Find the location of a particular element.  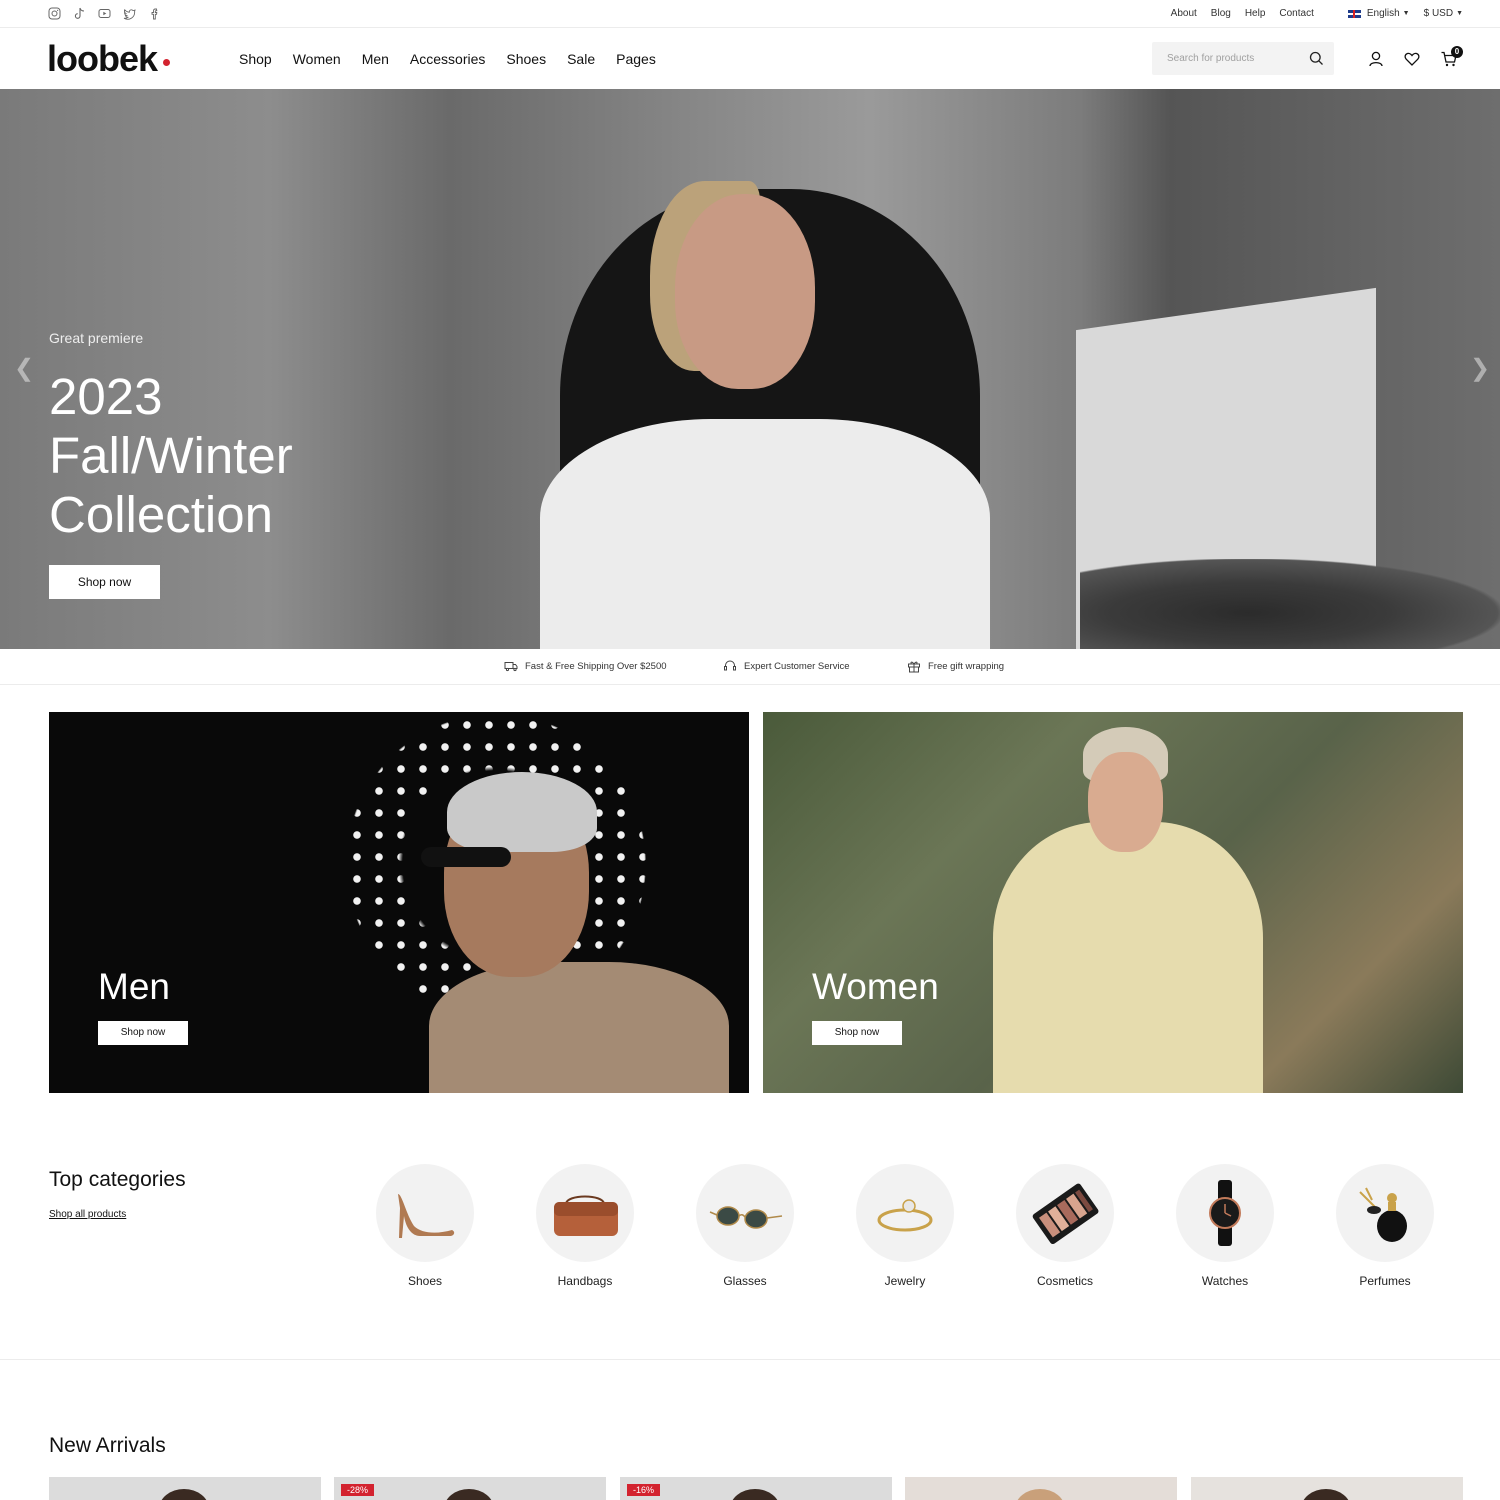

nav-item-men: Men is located at coordinates (375, 59).